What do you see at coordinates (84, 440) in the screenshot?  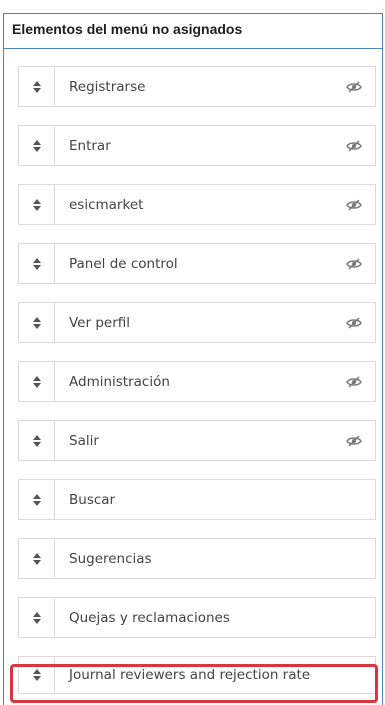 I see `menu-item-label: Salir` at bounding box center [84, 440].